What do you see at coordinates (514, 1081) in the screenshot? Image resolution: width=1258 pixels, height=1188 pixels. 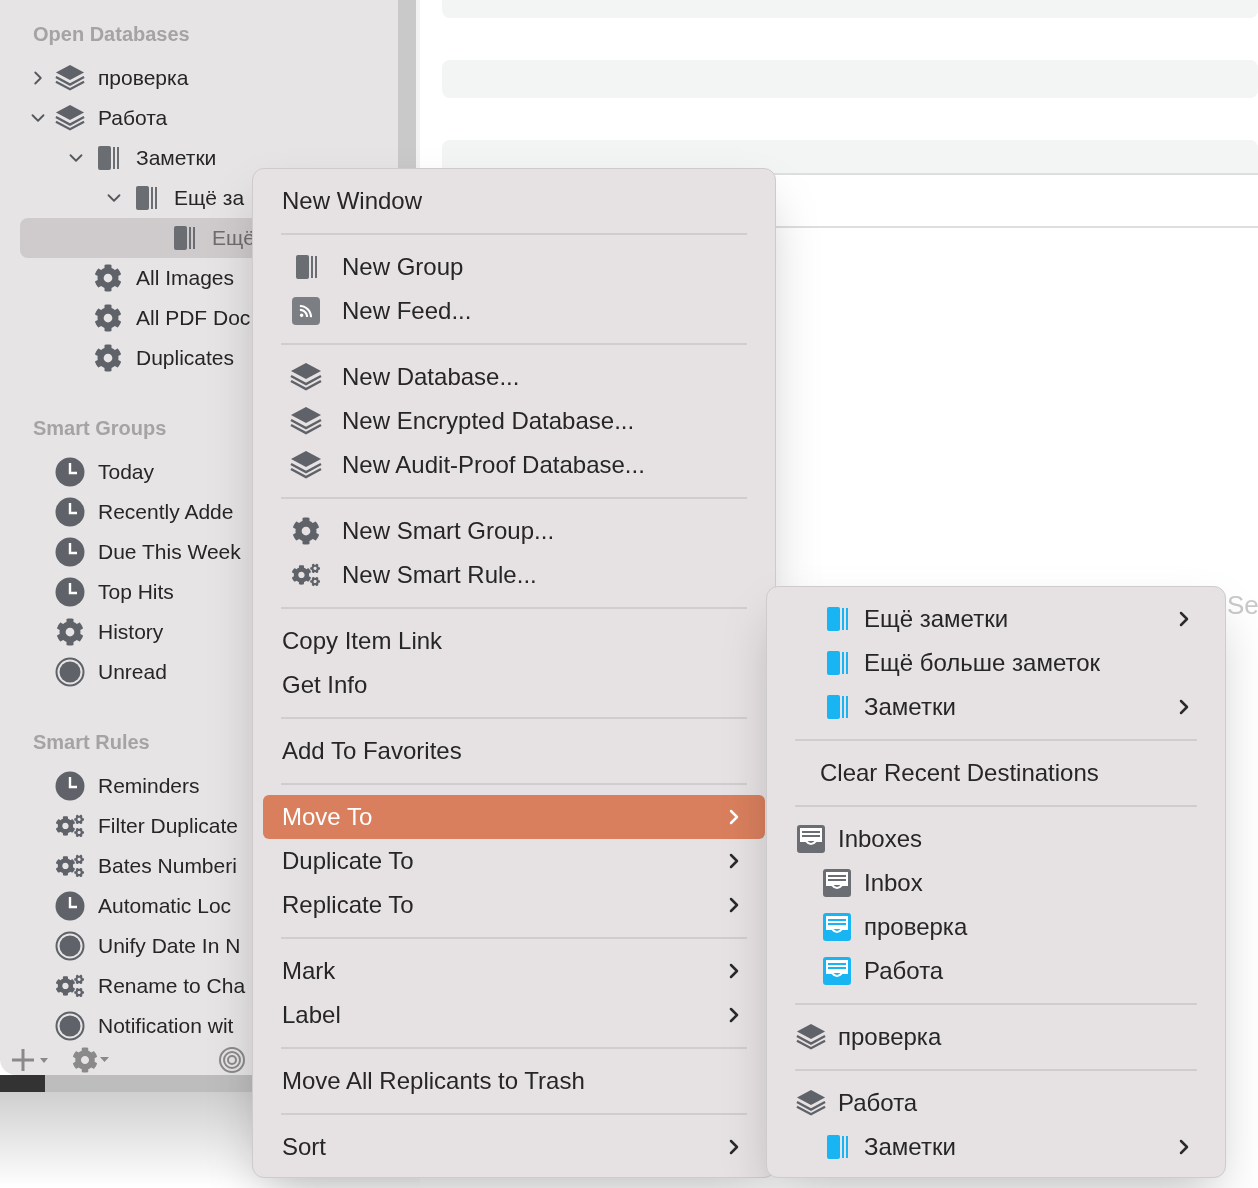 I see `menu-item: Move All Replicants to Trash` at bounding box center [514, 1081].